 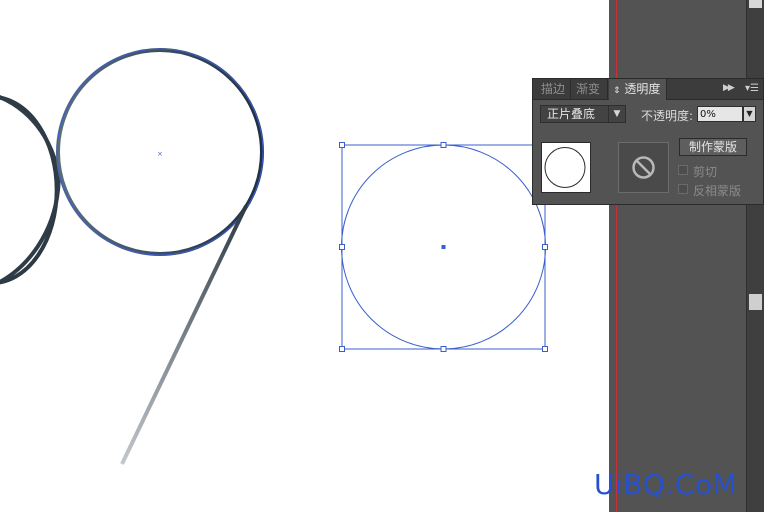 I want to click on left-ring-arc, so click(x=30, y=190).